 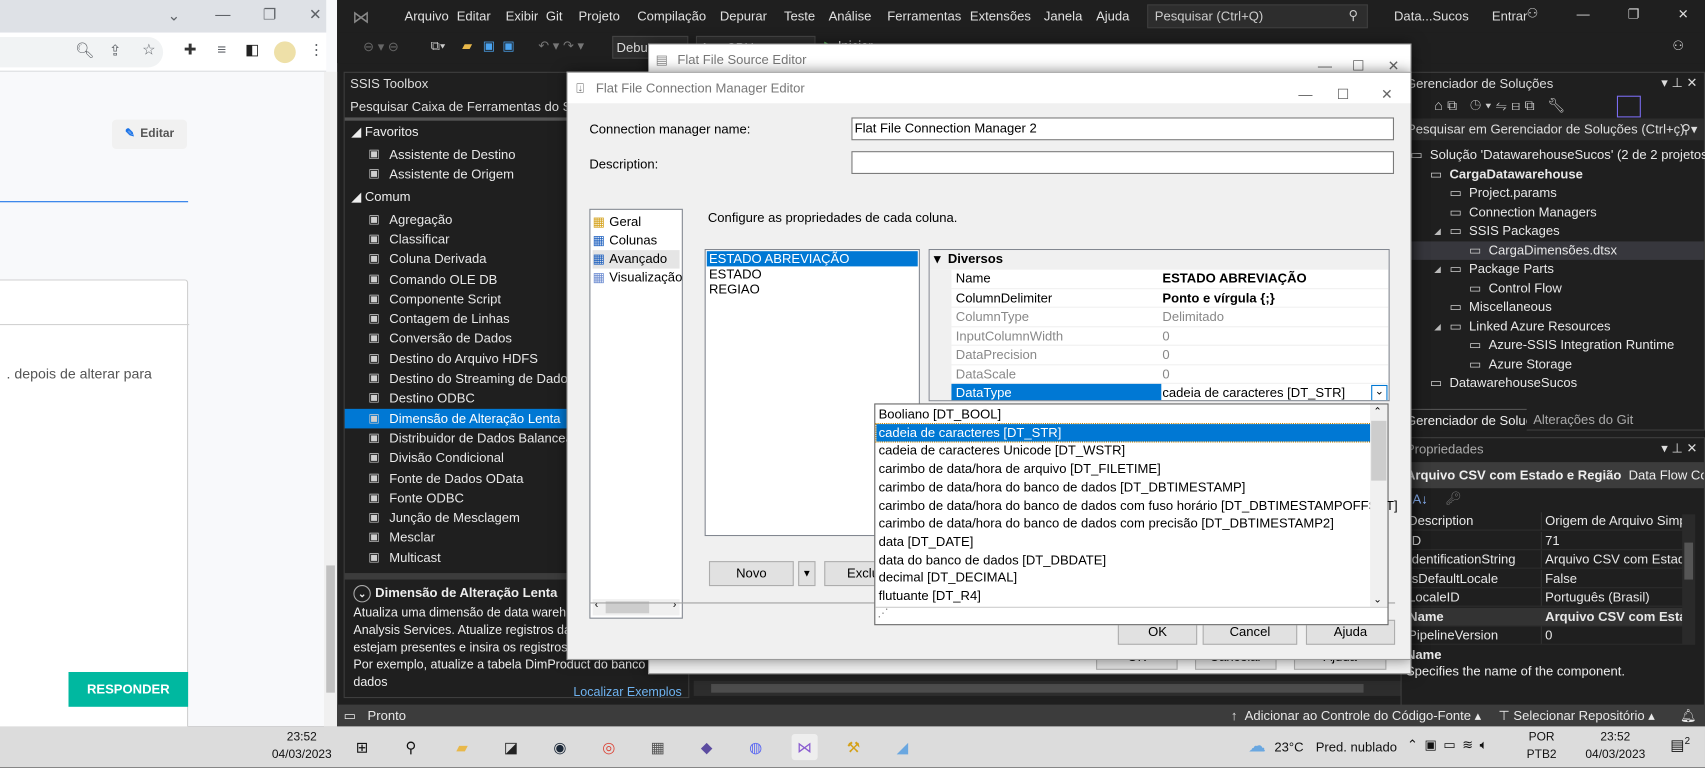 I want to click on signin-button: Entrar, so click(x=1510, y=16).